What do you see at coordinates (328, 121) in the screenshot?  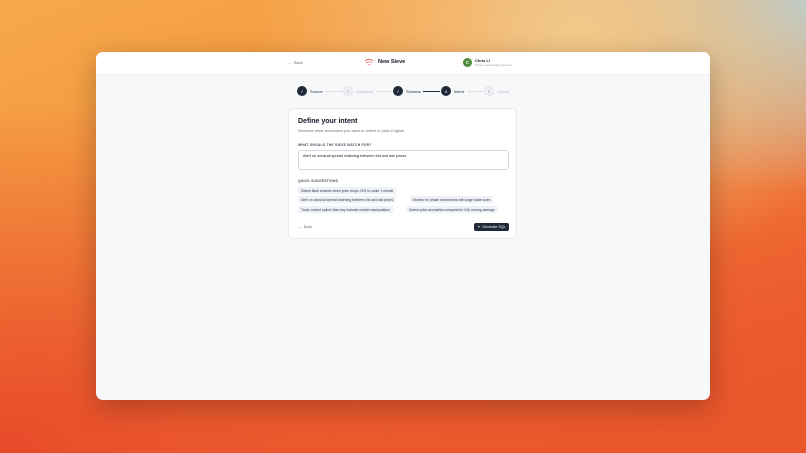 I see `card-title: Define your intent` at bounding box center [328, 121].